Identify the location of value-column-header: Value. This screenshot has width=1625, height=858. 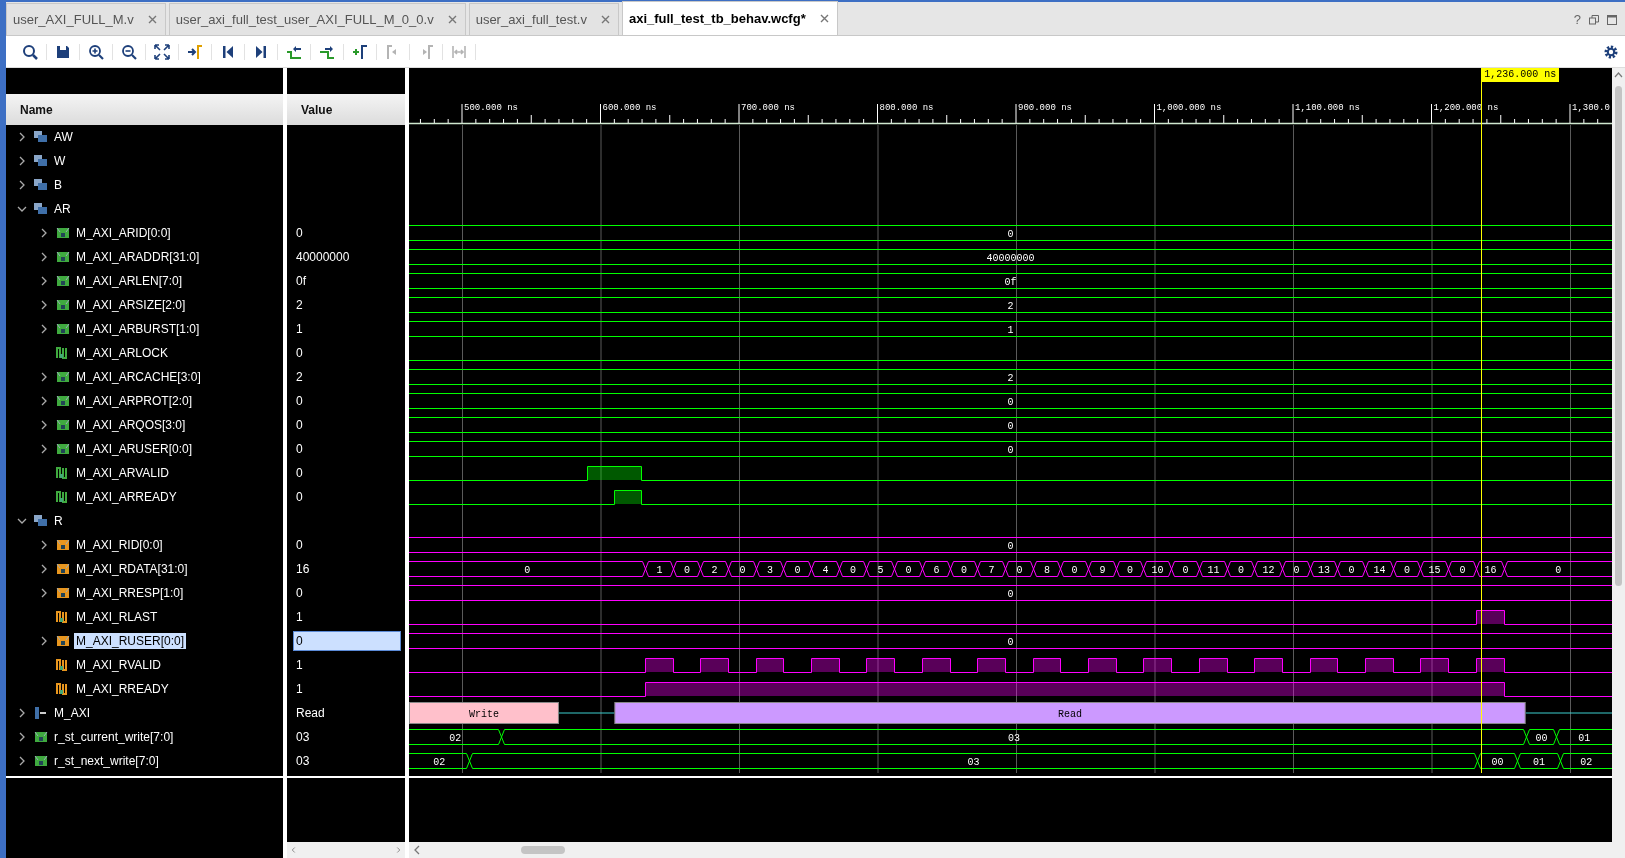
(346, 109).